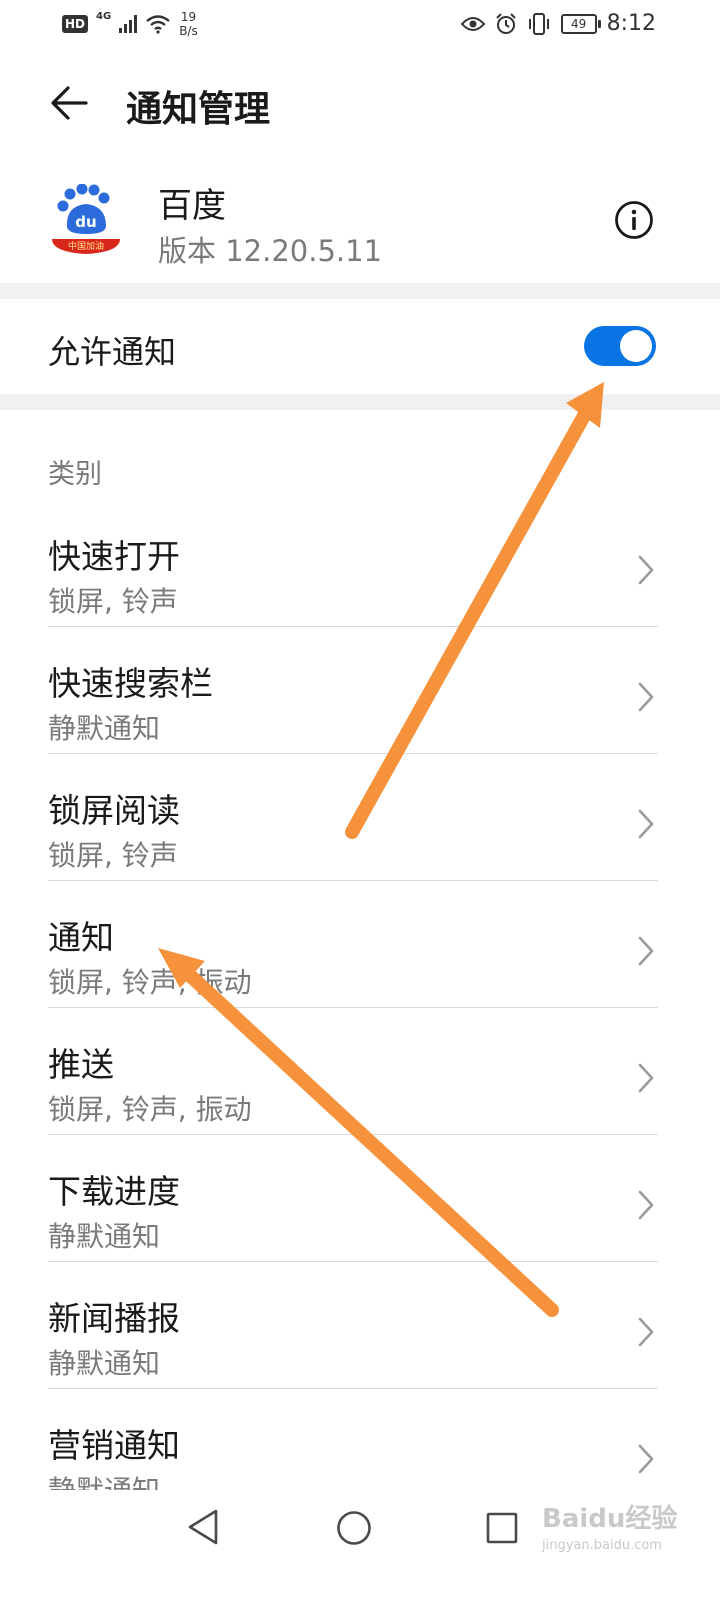  I want to click on signal-icon, so click(128, 24).